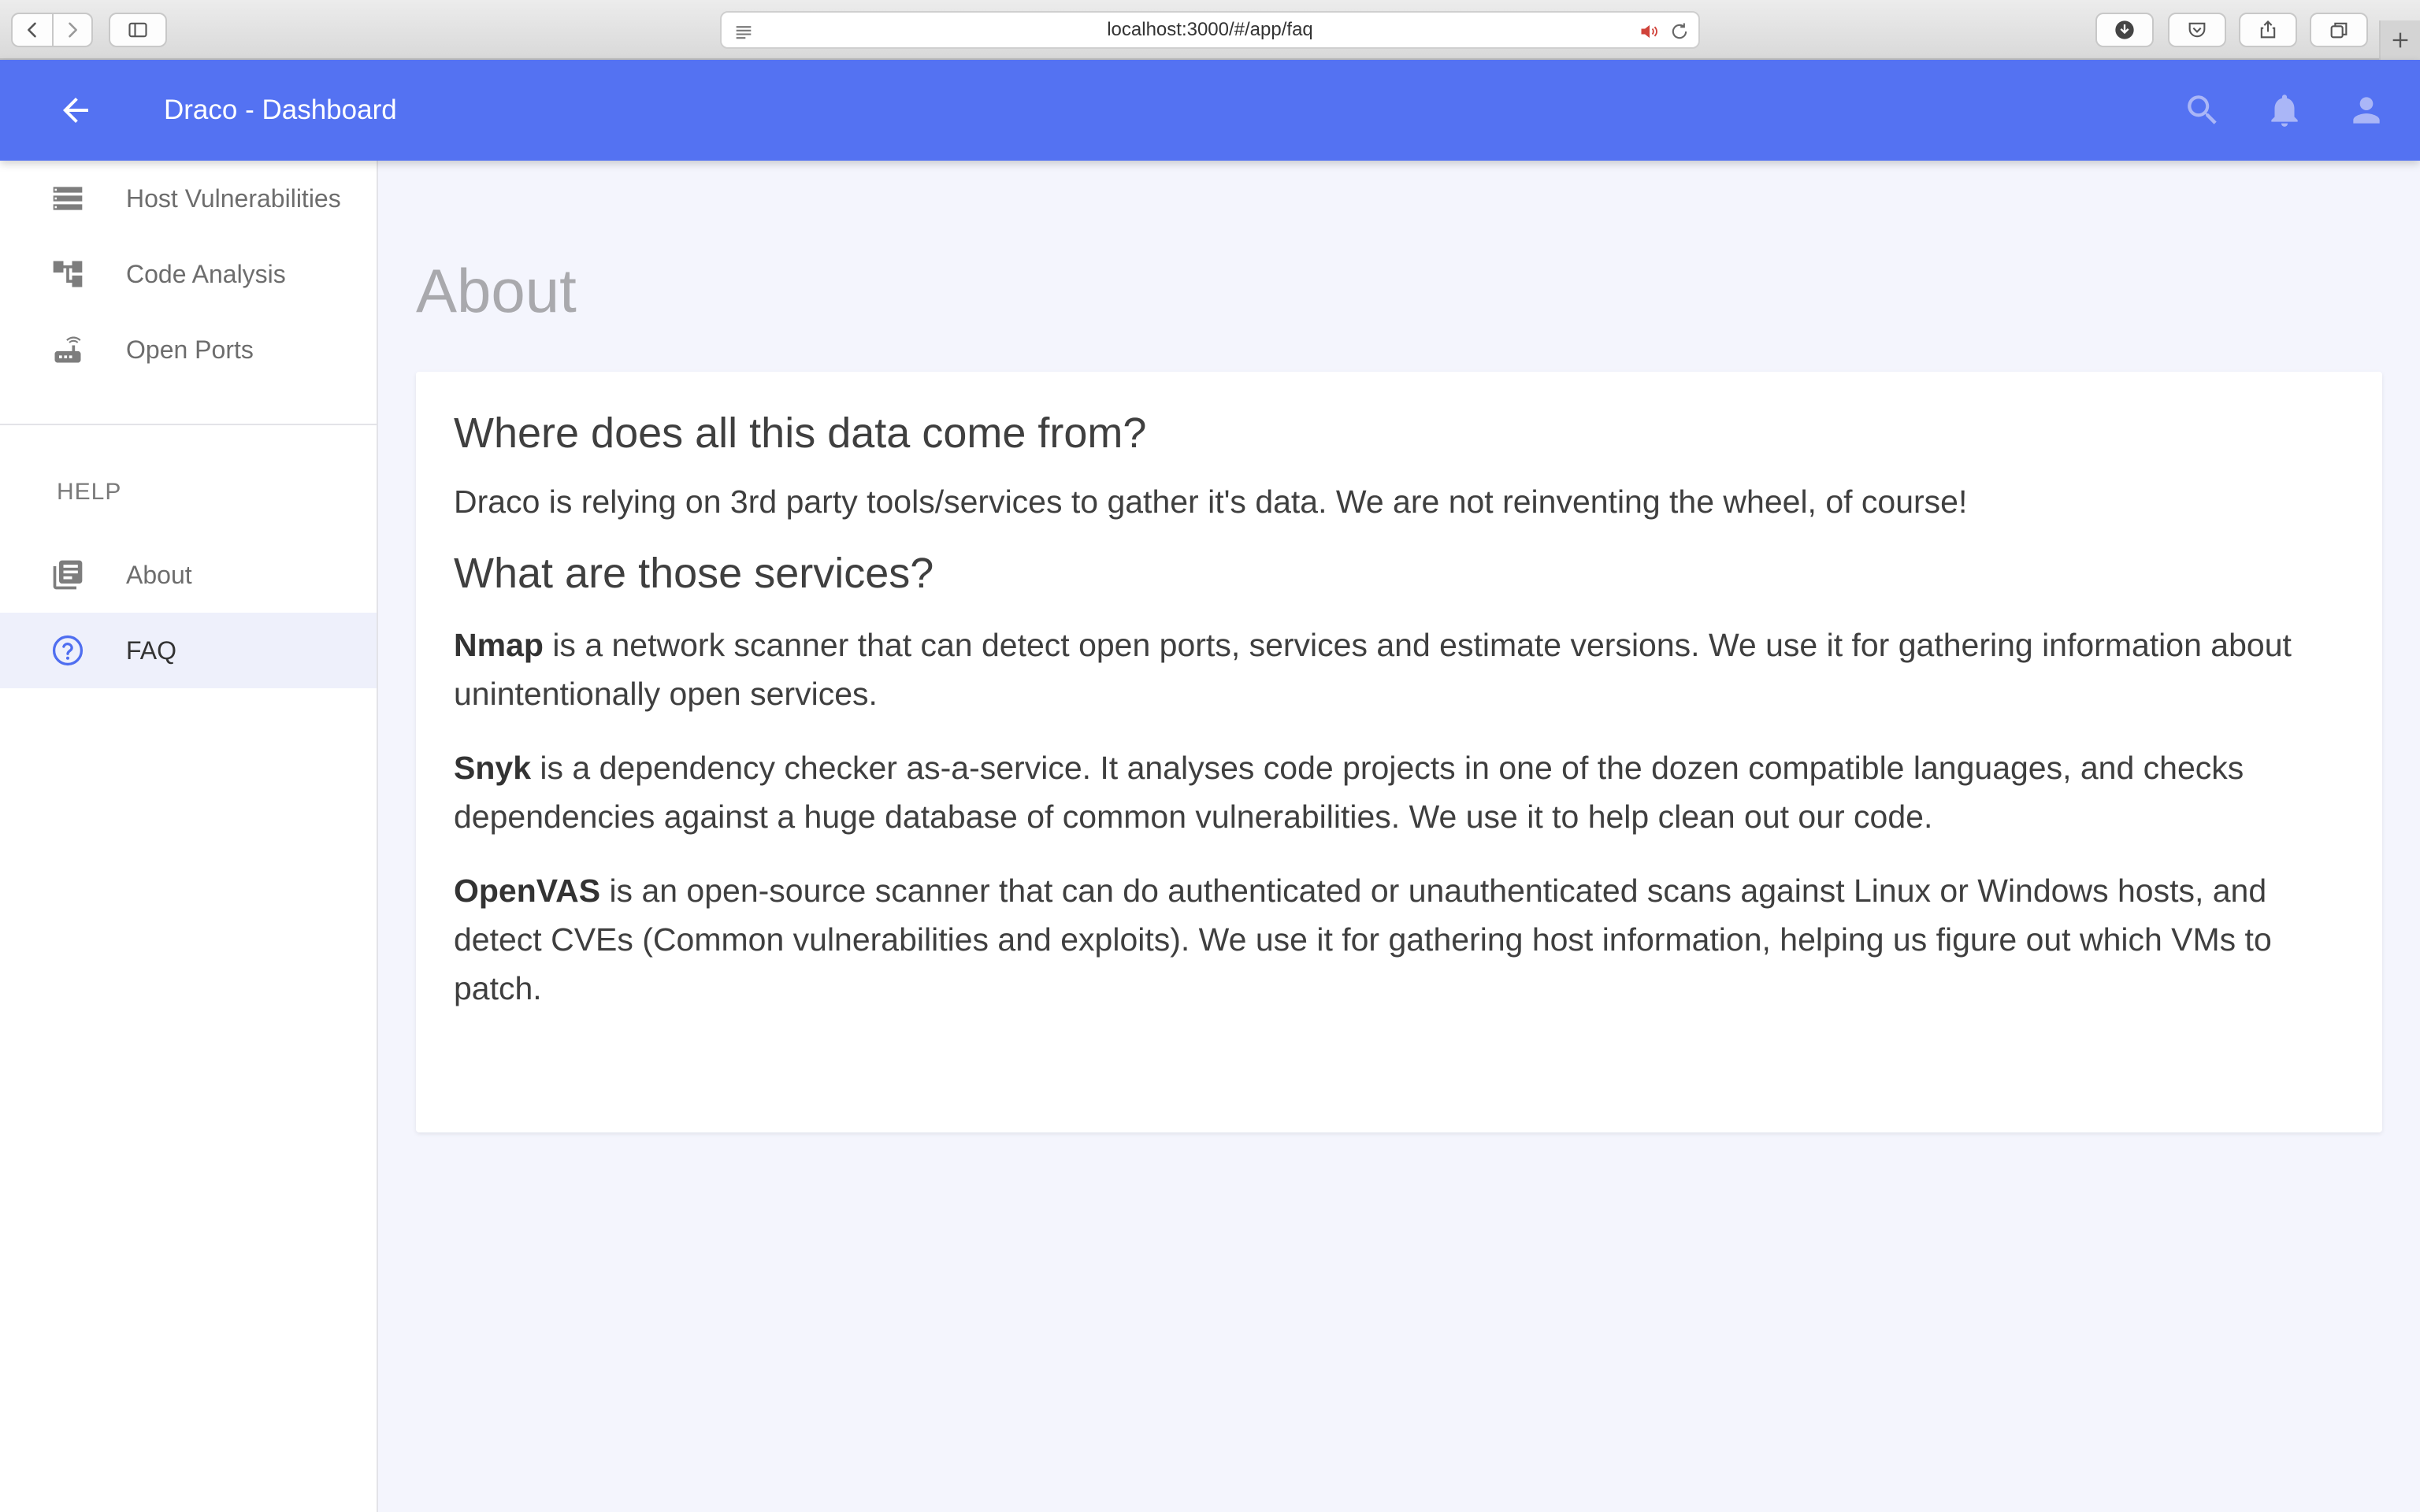 The image size is (2420, 1512). Describe the element at coordinates (280, 109) in the screenshot. I see `app-title: Draco - Dashboard` at that location.